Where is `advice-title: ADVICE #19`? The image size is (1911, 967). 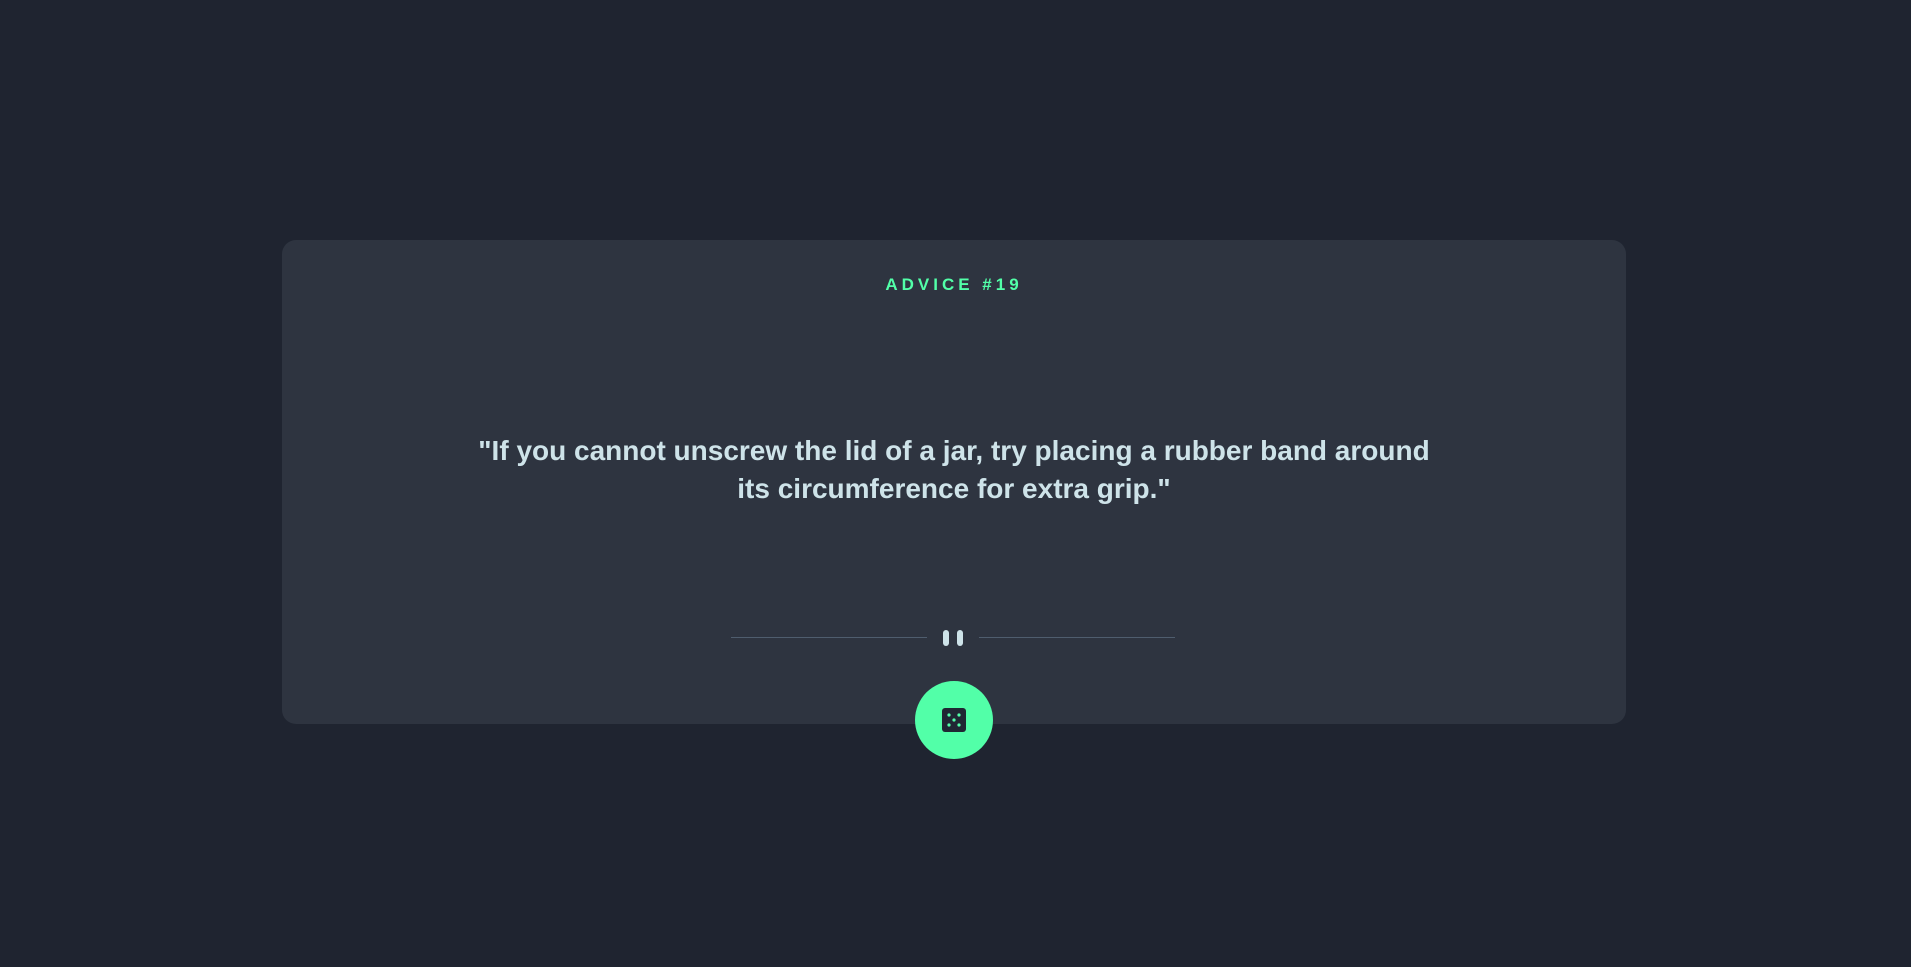
advice-title: ADVICE #19 is located at coordinates (954, 284).